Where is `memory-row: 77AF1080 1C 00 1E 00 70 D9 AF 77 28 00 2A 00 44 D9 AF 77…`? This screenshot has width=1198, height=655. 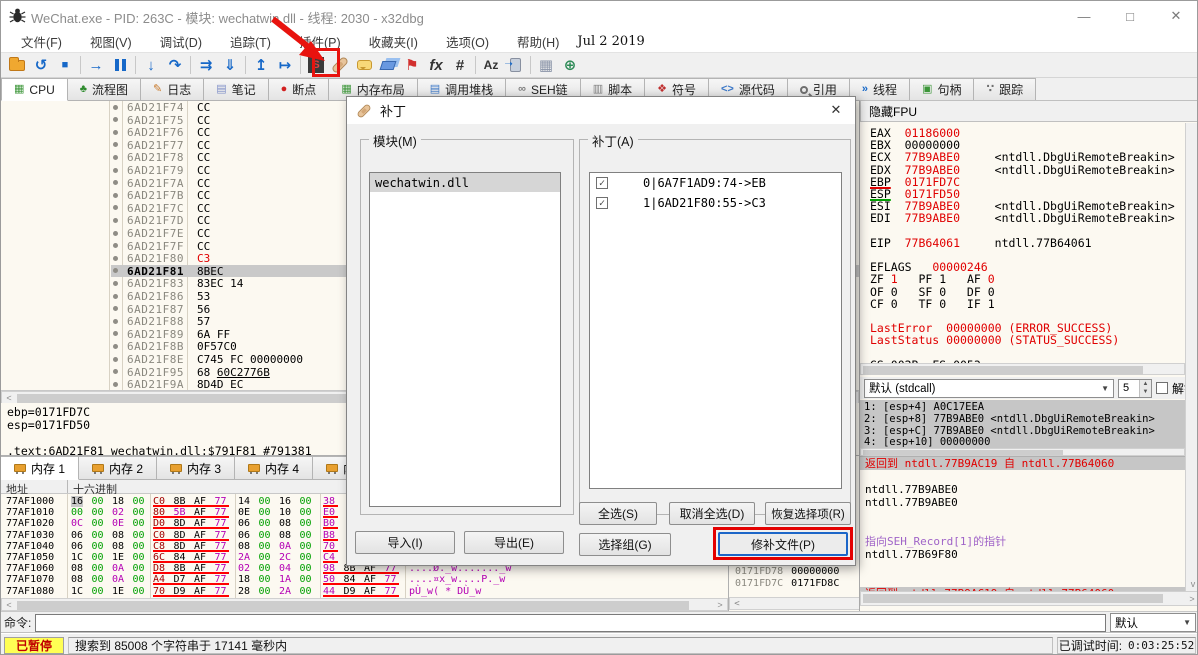
memory-row: 77AF1080 1C 00 1E 00 70 D9 AF 77 28 00 2A 00 44 D9 AF 77… is located at coordinates (364, 591).